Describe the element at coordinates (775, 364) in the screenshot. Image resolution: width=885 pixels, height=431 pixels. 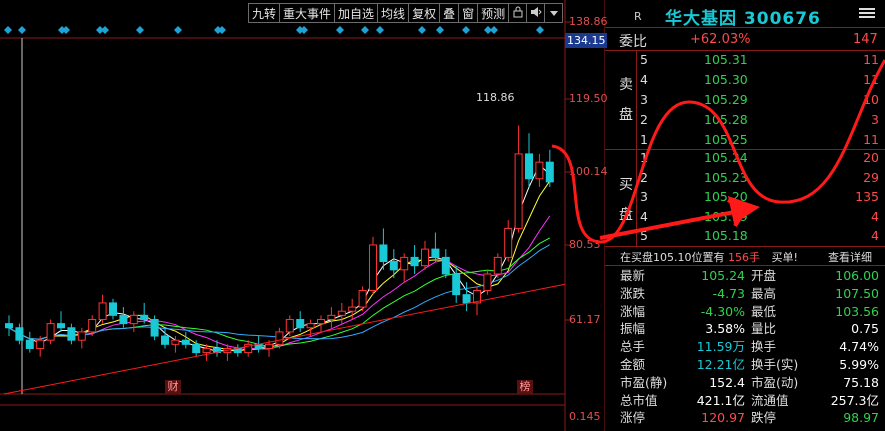
I see `stat-label: 换手(实)` at that location.